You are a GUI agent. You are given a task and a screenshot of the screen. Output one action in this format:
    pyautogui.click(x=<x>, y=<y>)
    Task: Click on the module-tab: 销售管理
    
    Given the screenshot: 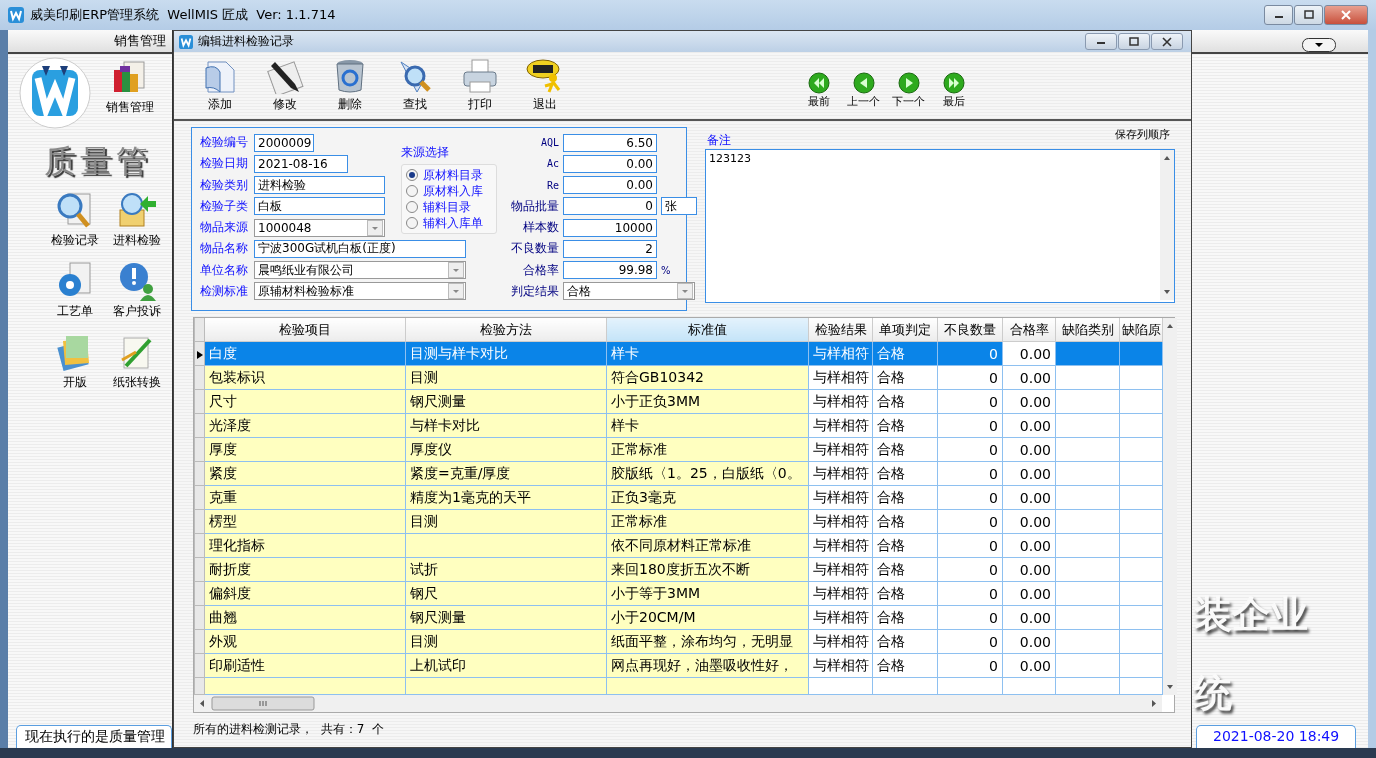 What is the action you would take?
    pyautogui.click(x=90, y=42)
    